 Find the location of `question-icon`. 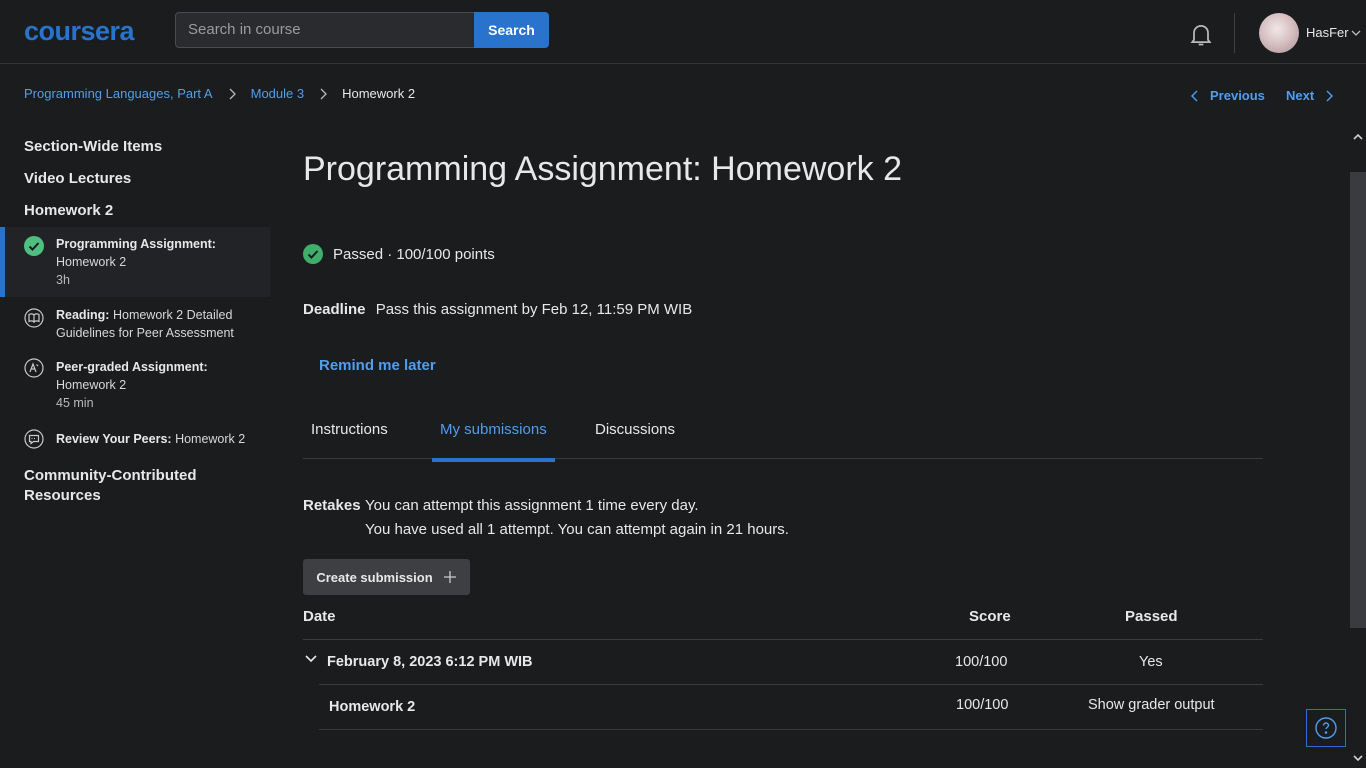

question-icon is located at coordinates (1326, 728).